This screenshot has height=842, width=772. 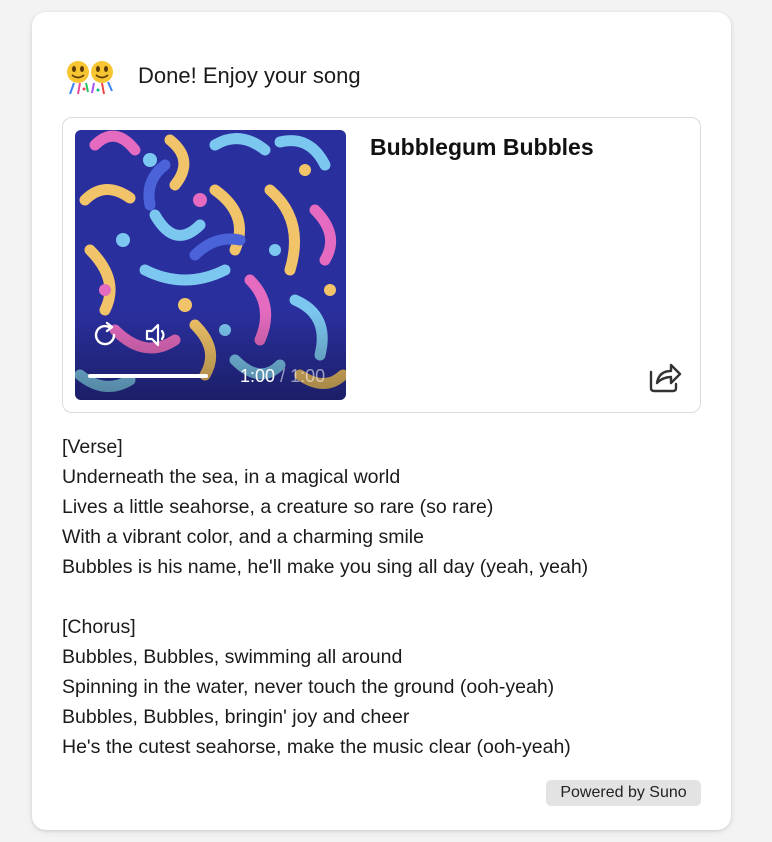 I want to click on completion-header: Done! Enjoy your song, so click(x=212, y=76).